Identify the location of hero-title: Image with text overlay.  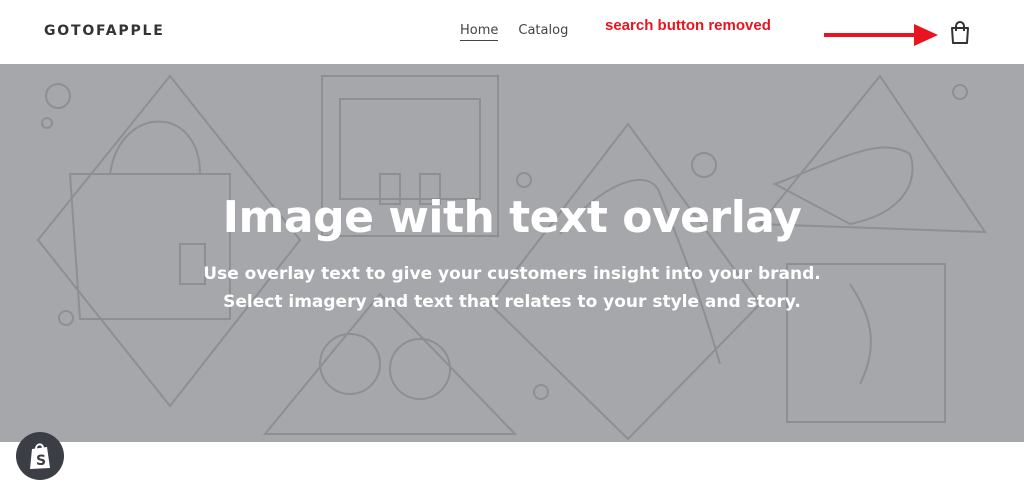
(512, 217).